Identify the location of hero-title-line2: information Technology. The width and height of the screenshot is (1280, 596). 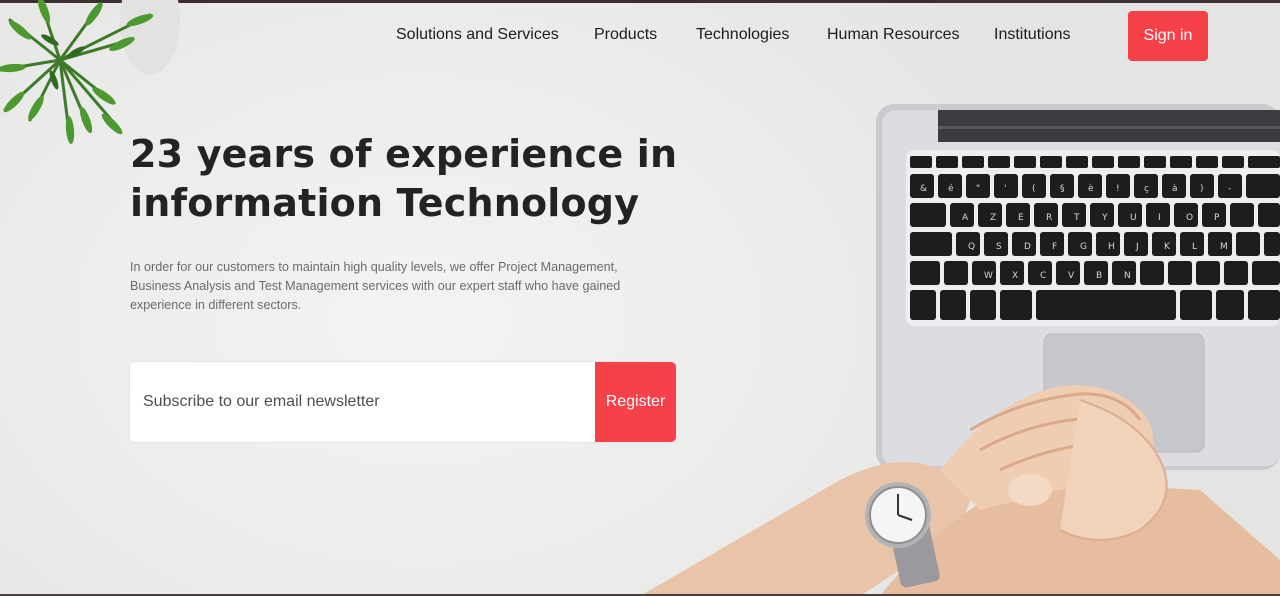
(385, 203).